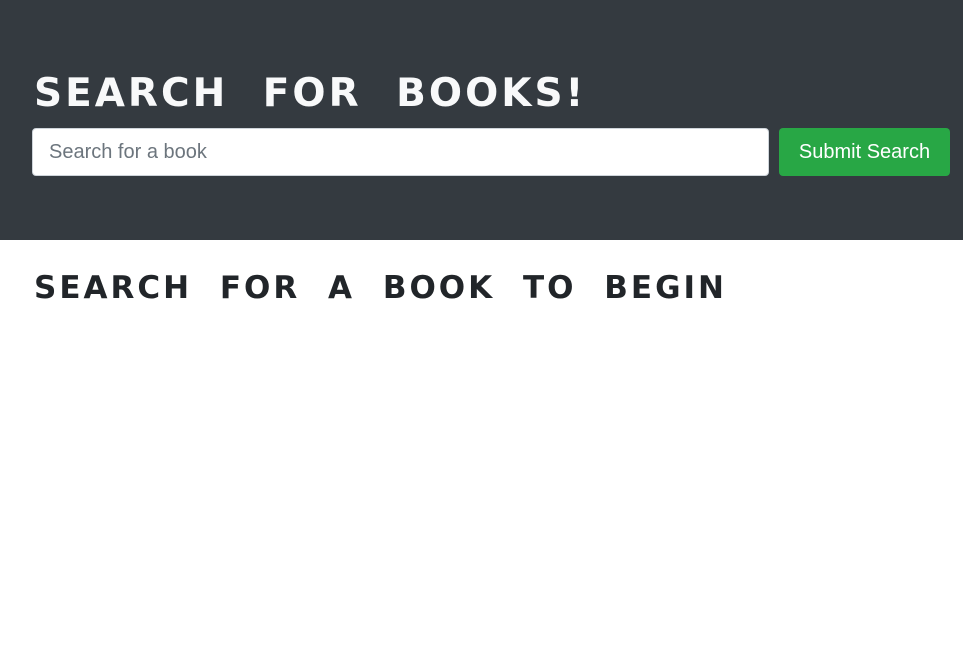  I want to click on search-form: Submit Search, so click(491, 152).